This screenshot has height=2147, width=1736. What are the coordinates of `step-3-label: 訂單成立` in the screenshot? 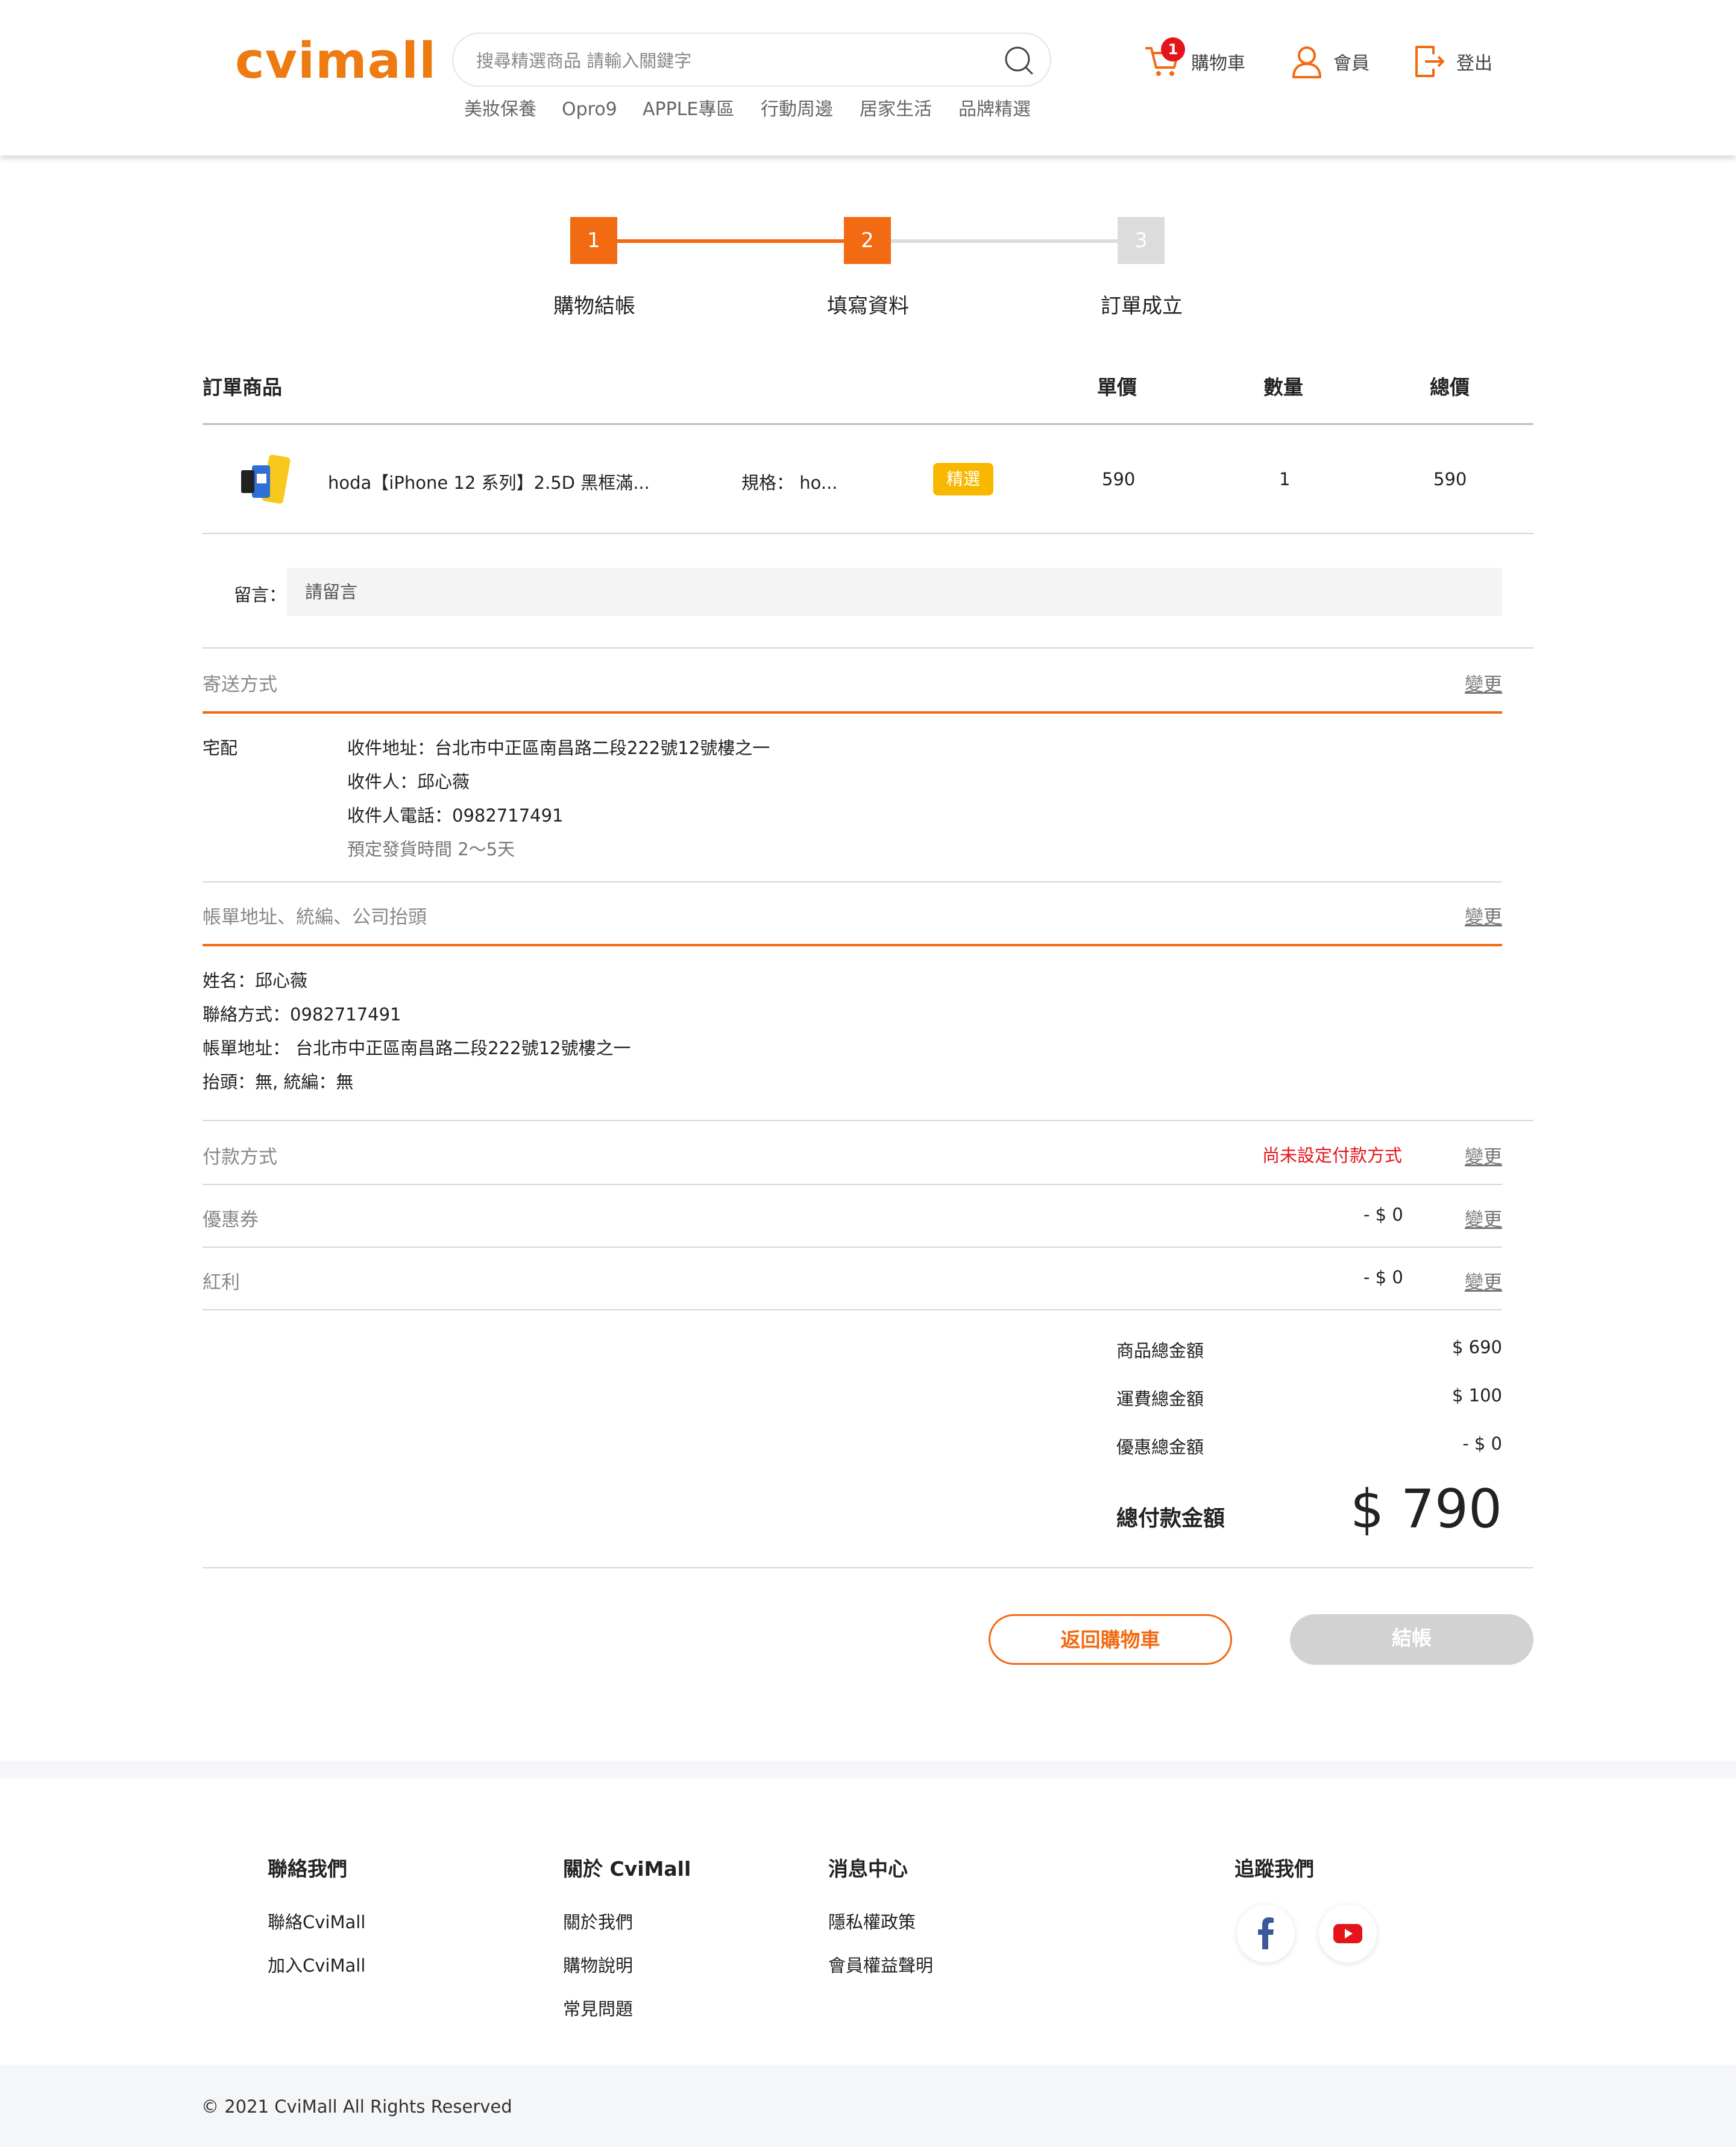 It's located at (1142, 306).